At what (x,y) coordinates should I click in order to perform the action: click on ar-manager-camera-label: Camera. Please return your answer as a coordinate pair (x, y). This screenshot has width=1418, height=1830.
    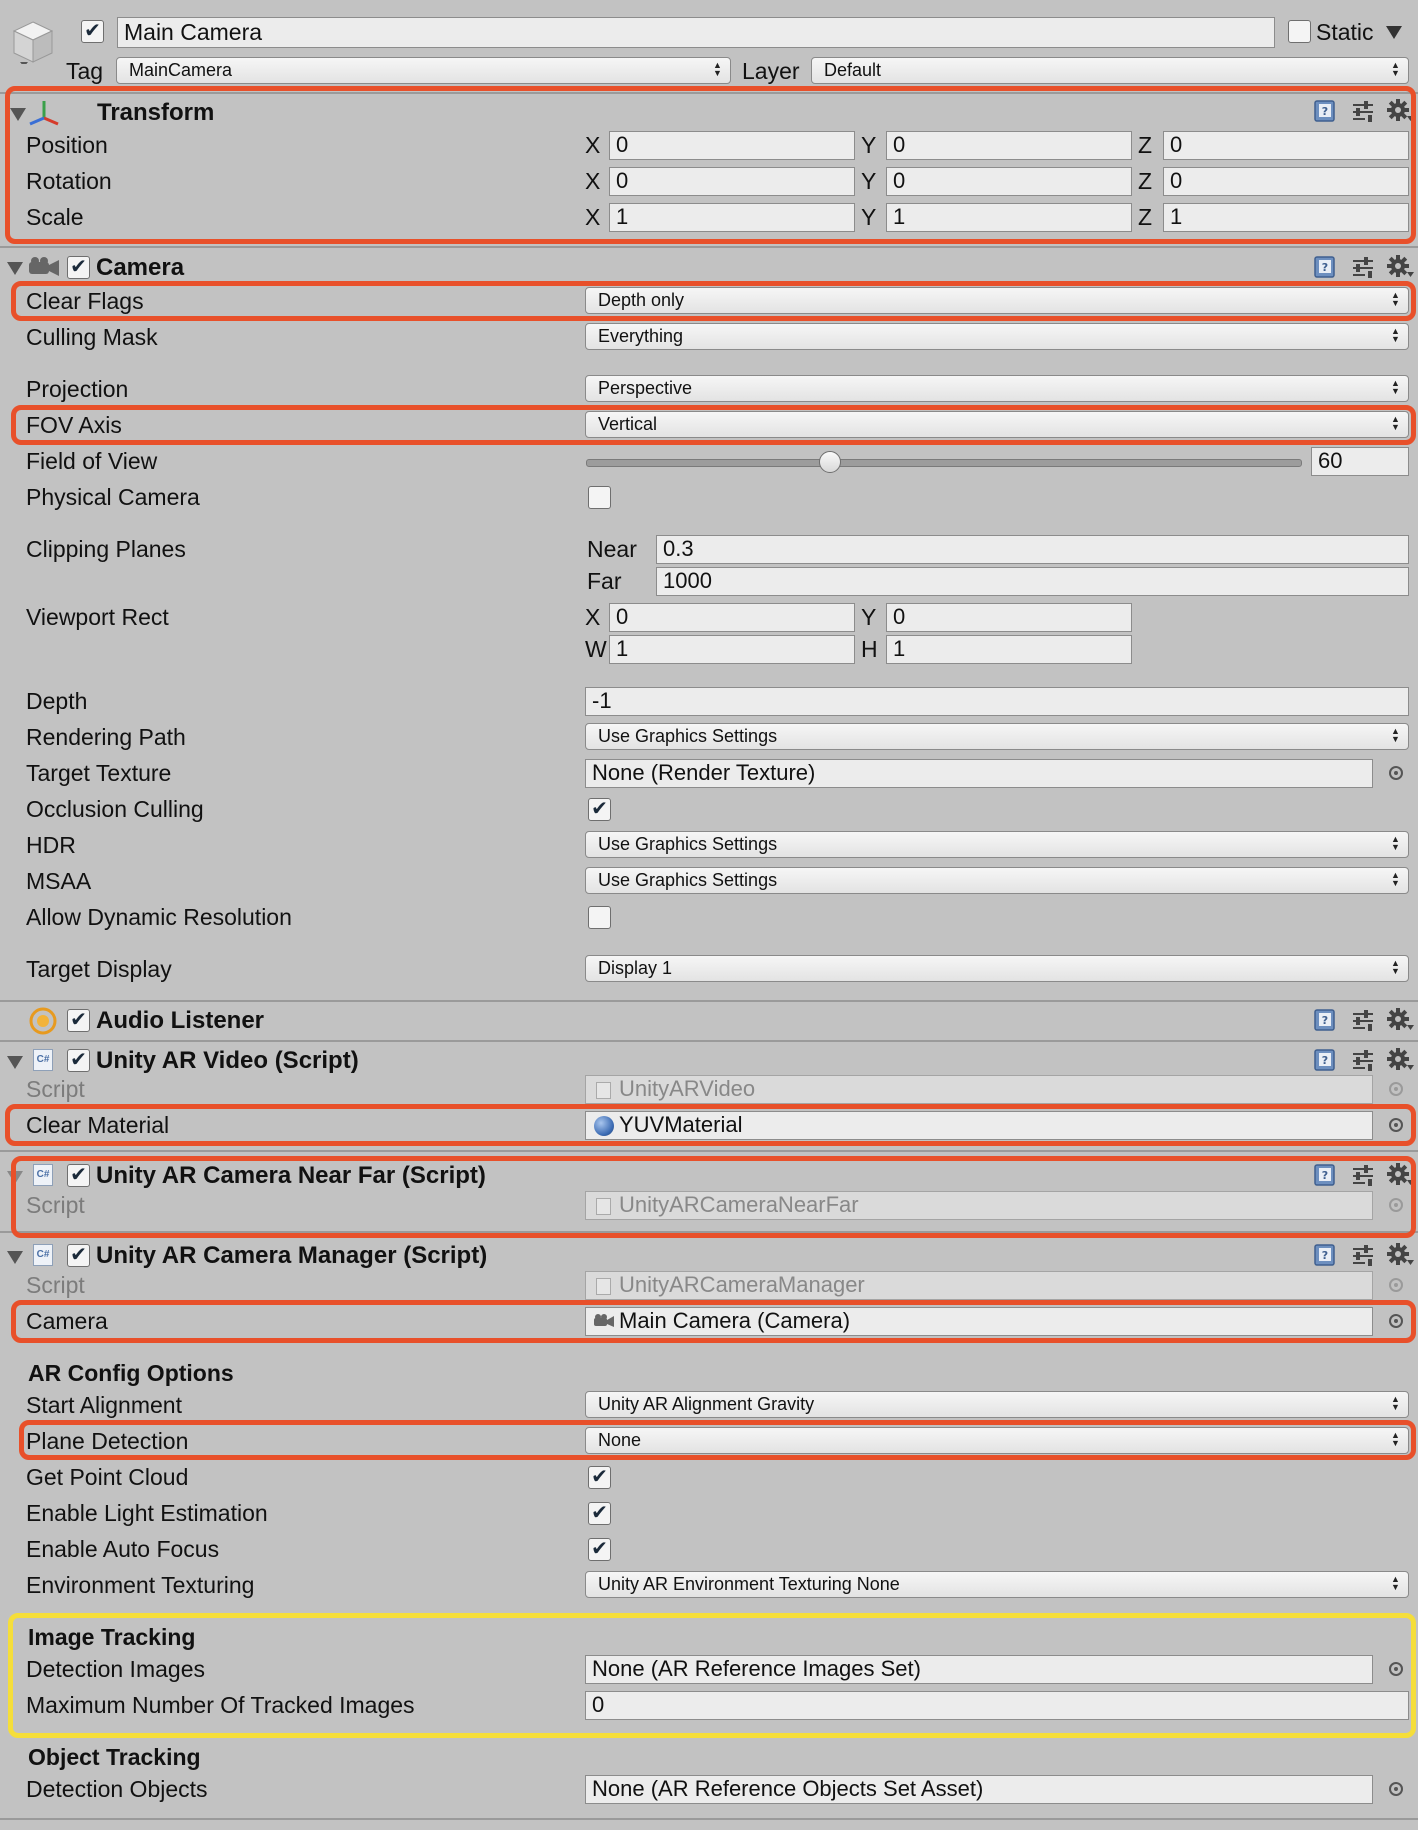
    Looking at the image, I should click on (67, 1321).